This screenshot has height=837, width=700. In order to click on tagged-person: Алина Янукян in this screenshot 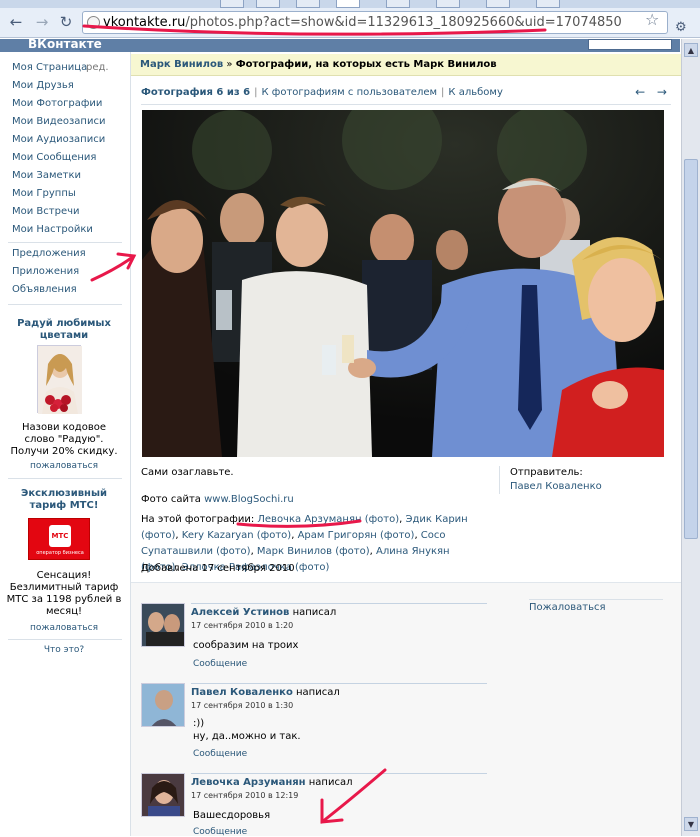, I will do `click(413, 551)`.